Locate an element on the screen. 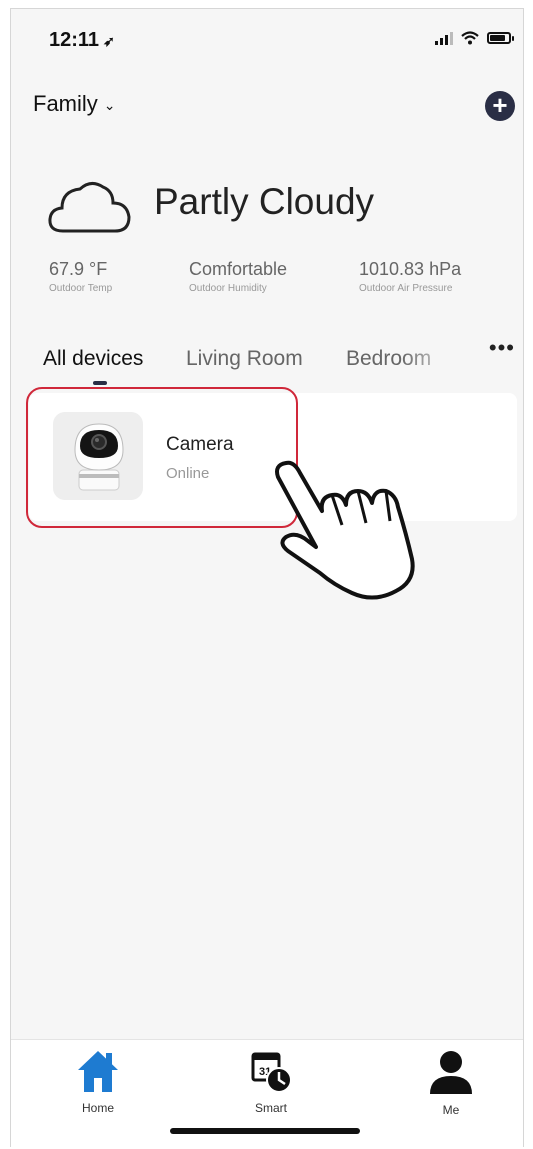  nav-home: Home is located at coordinates (98, 1081).